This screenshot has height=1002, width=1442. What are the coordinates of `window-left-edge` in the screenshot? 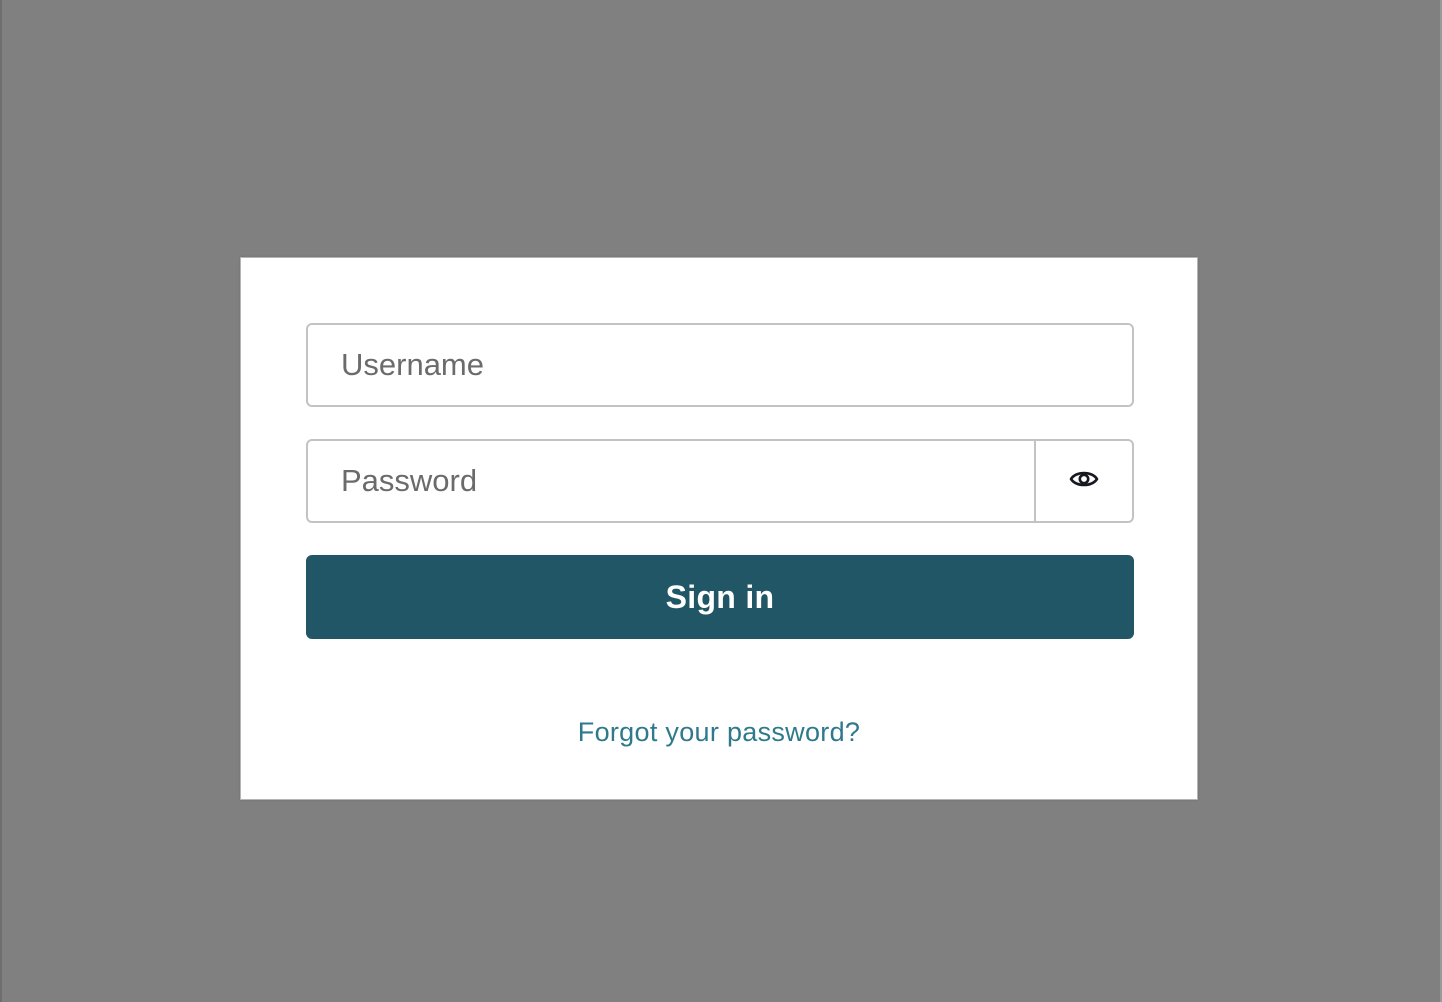 It's located at (1, 501).